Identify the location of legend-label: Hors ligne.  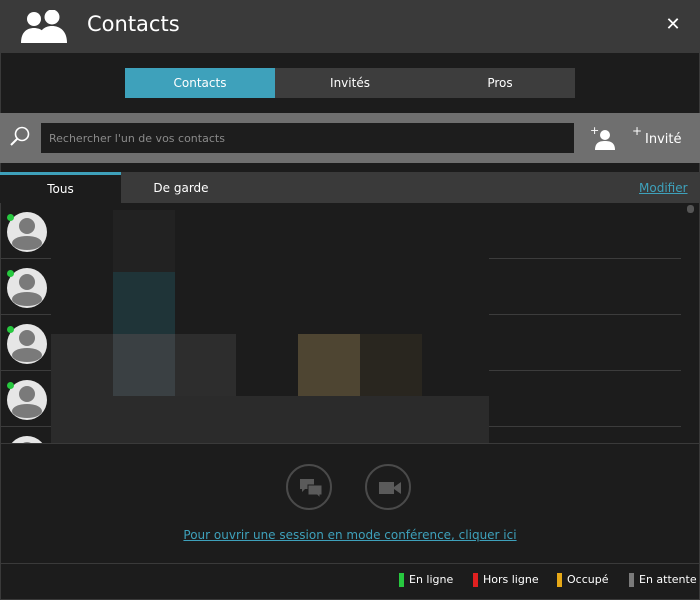
(511, 579).